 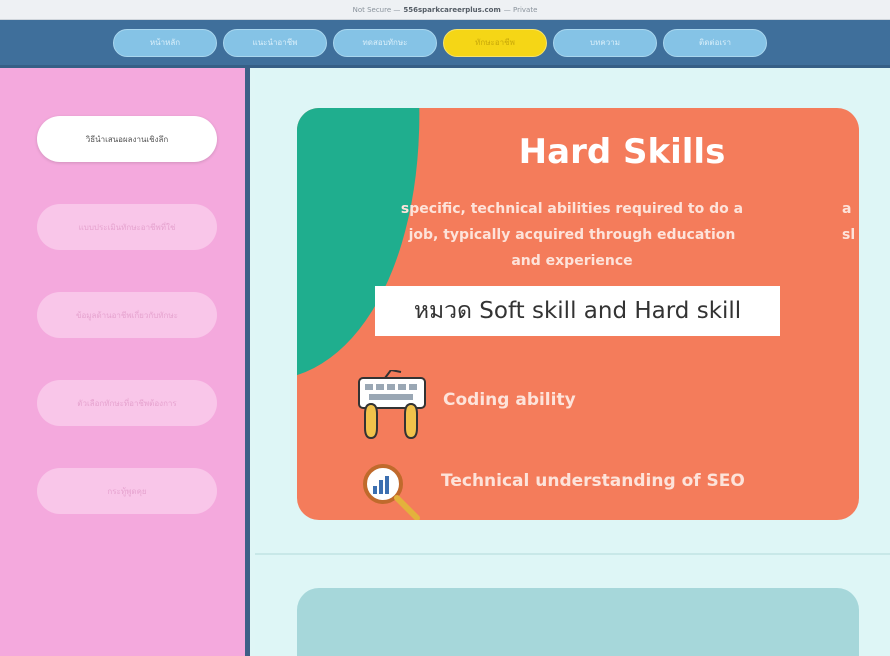 What do you see at coordinates (127, 491) in the screenshot?
I see `sidebar-item-forum: กระทู้พูดคุย` at bounding box center [127, 491].